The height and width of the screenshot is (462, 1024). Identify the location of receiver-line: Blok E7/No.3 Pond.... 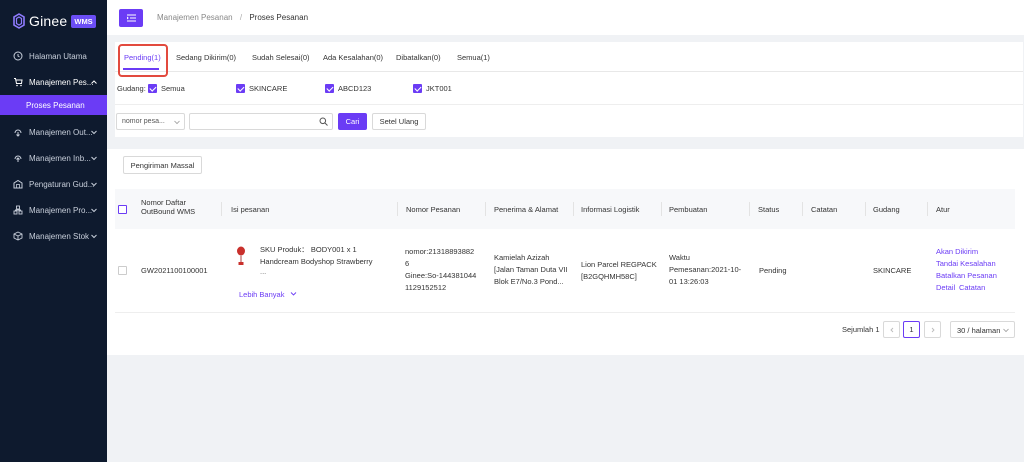
(529, 281).